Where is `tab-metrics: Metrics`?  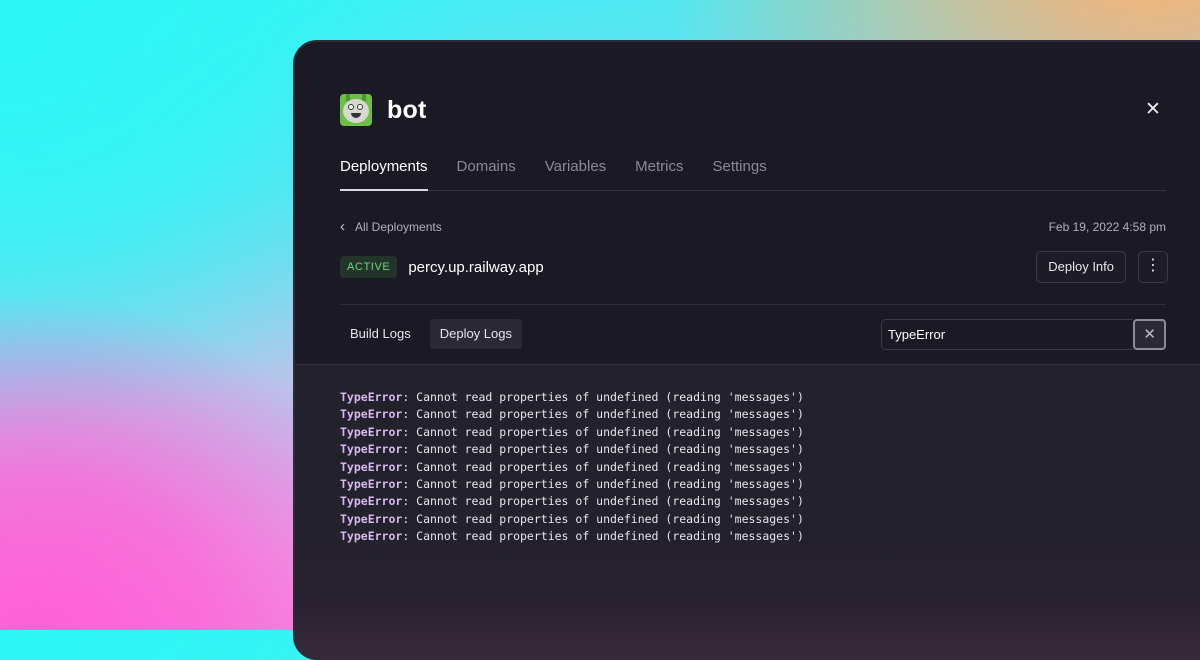 tab-metrics: Metrics is located at coordinates (659, 166).